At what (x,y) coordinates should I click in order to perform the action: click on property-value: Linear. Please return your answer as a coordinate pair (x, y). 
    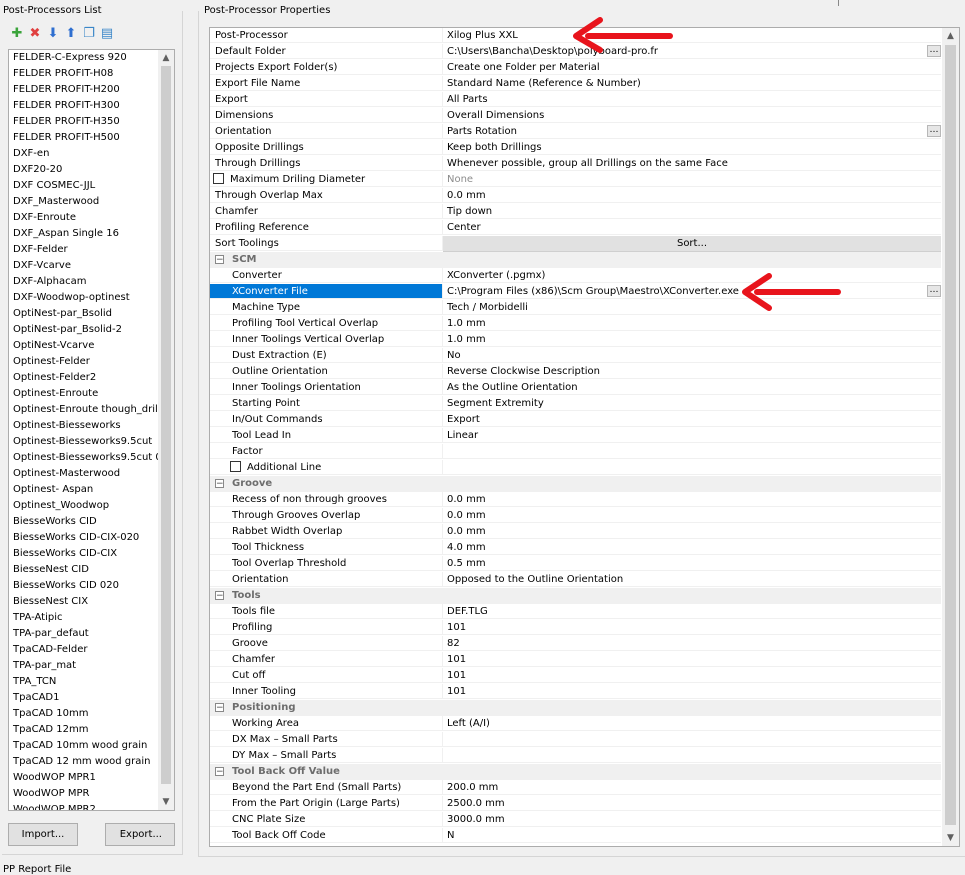
    Looking at the image, I should click on (692, 435).